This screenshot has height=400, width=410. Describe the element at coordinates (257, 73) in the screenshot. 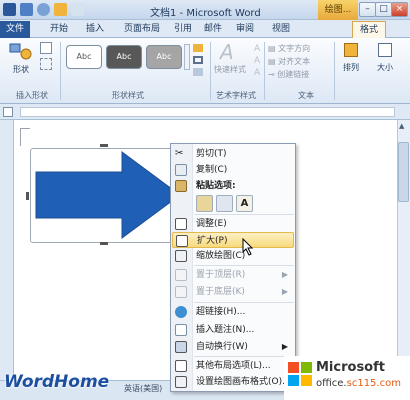

I see `text-effects-icon: A` at that location.